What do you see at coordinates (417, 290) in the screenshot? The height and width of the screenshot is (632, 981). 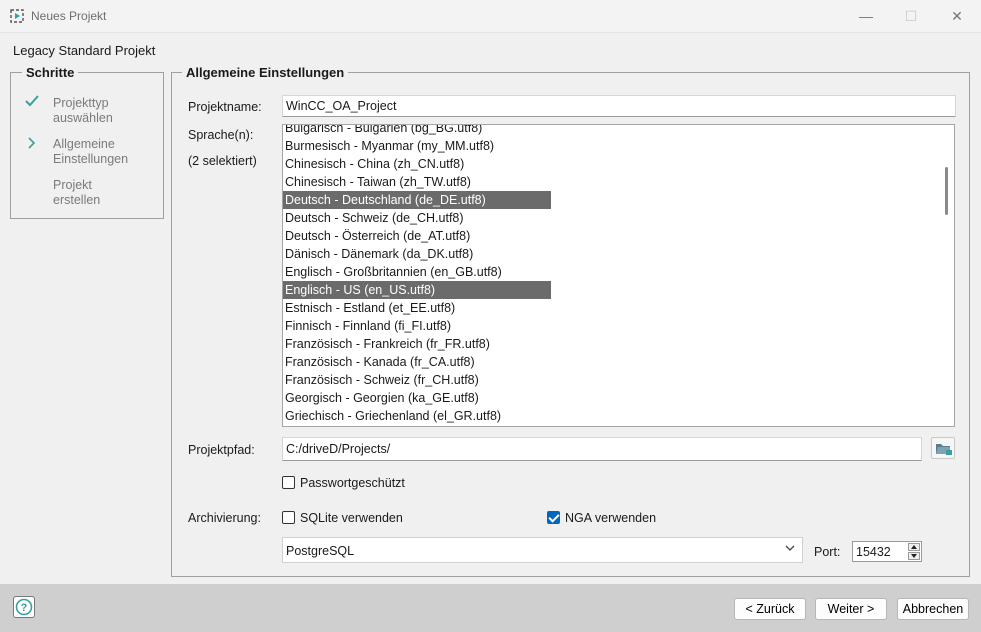 I see `language-item: Englisch - US (en_US.utf8)` at bounding box center [417, 290].